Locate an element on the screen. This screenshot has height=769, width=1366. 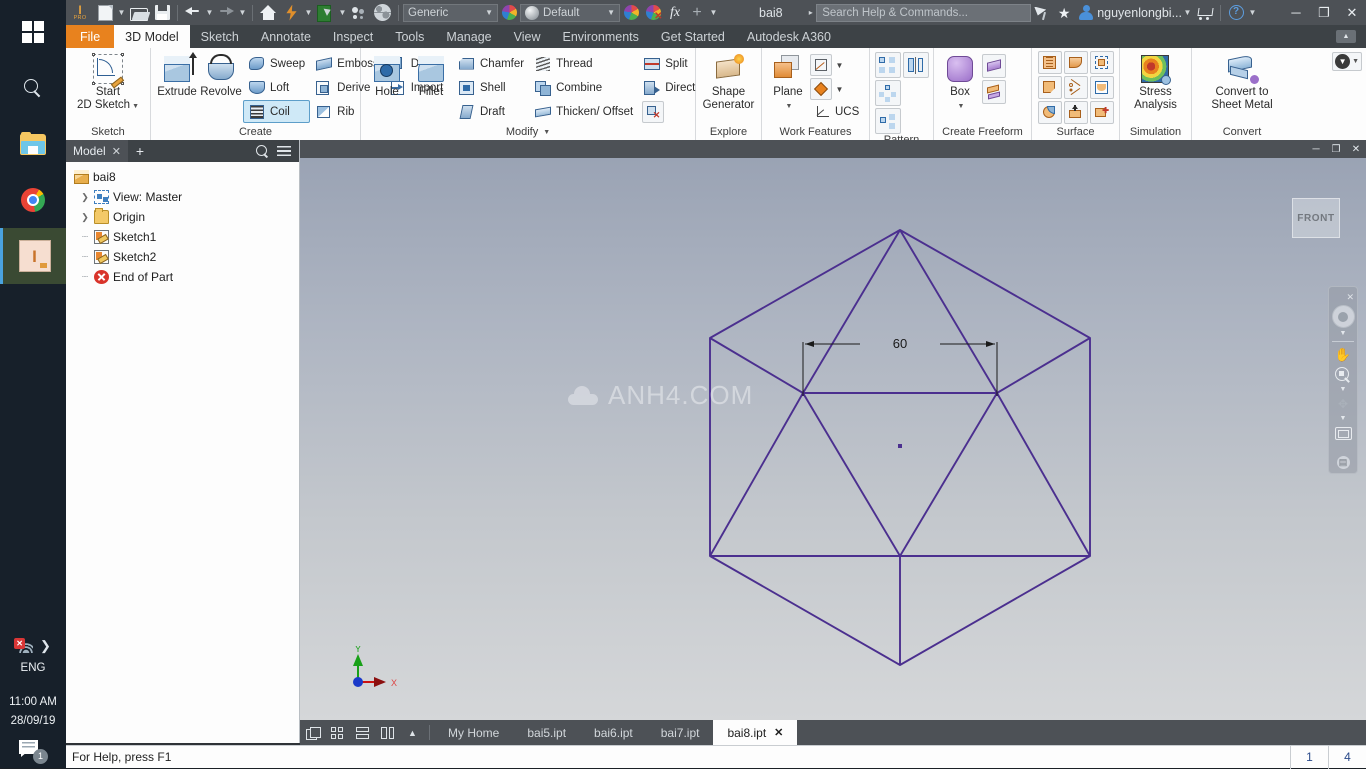
tree-item-sketch1: ┈ Sketch1 is located at coordinates (185, 237).